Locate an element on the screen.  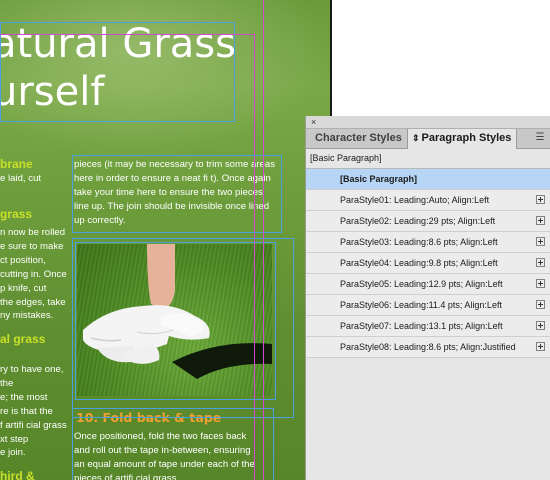
style-row-basic-paragraph: [Basic Paragraph] is located at coordinates (428, 179).